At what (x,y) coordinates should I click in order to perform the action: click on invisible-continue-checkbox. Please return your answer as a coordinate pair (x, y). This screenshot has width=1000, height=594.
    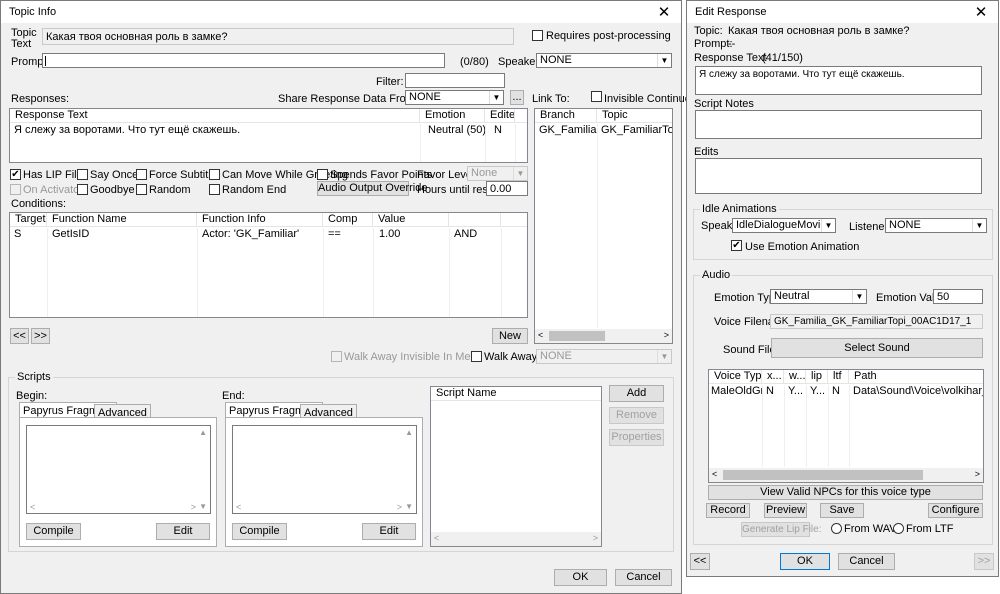
    Looking at the image, I should click on (596, 96).